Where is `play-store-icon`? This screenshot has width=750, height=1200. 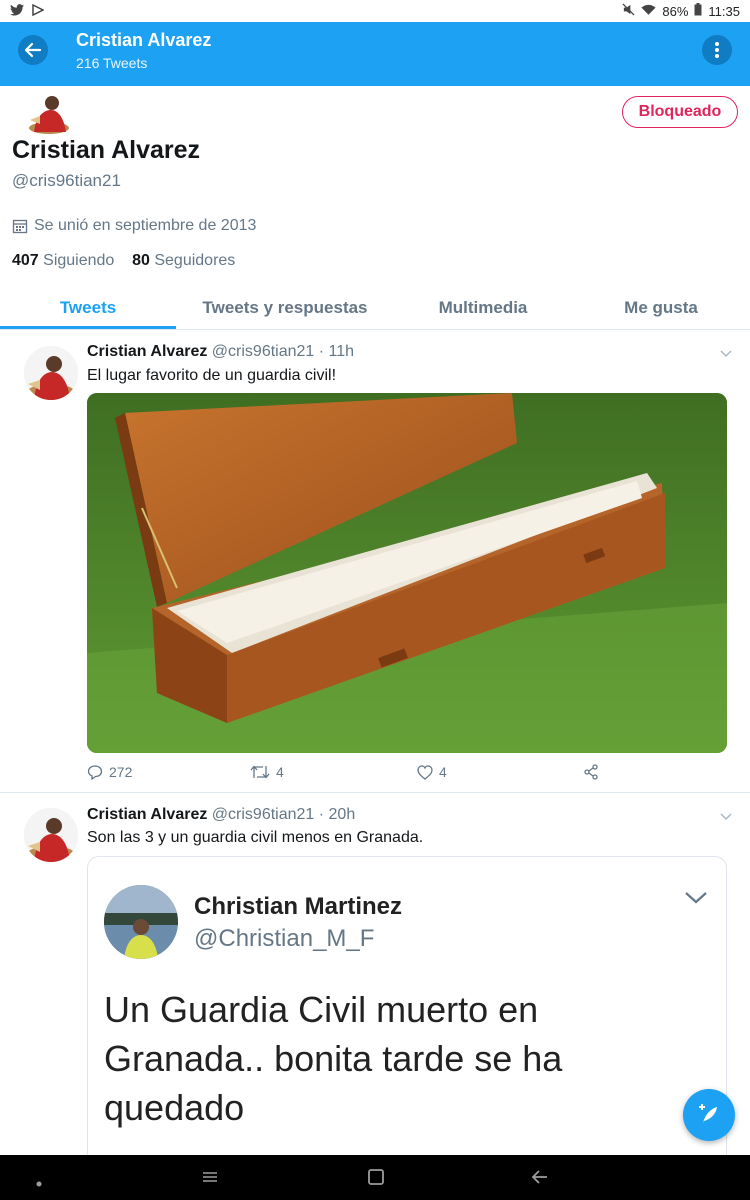 play-store-icon is located at coordinates (38, 11).